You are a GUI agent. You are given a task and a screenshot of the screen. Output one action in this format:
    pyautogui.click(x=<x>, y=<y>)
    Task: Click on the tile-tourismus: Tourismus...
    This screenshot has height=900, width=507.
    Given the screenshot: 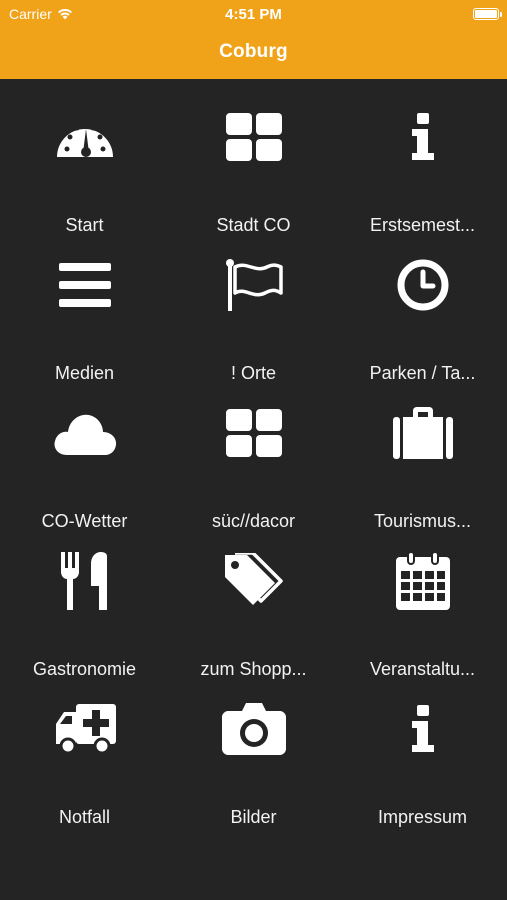 What is the action you would take?
    pyautogui.click(x=422, y=453)
    